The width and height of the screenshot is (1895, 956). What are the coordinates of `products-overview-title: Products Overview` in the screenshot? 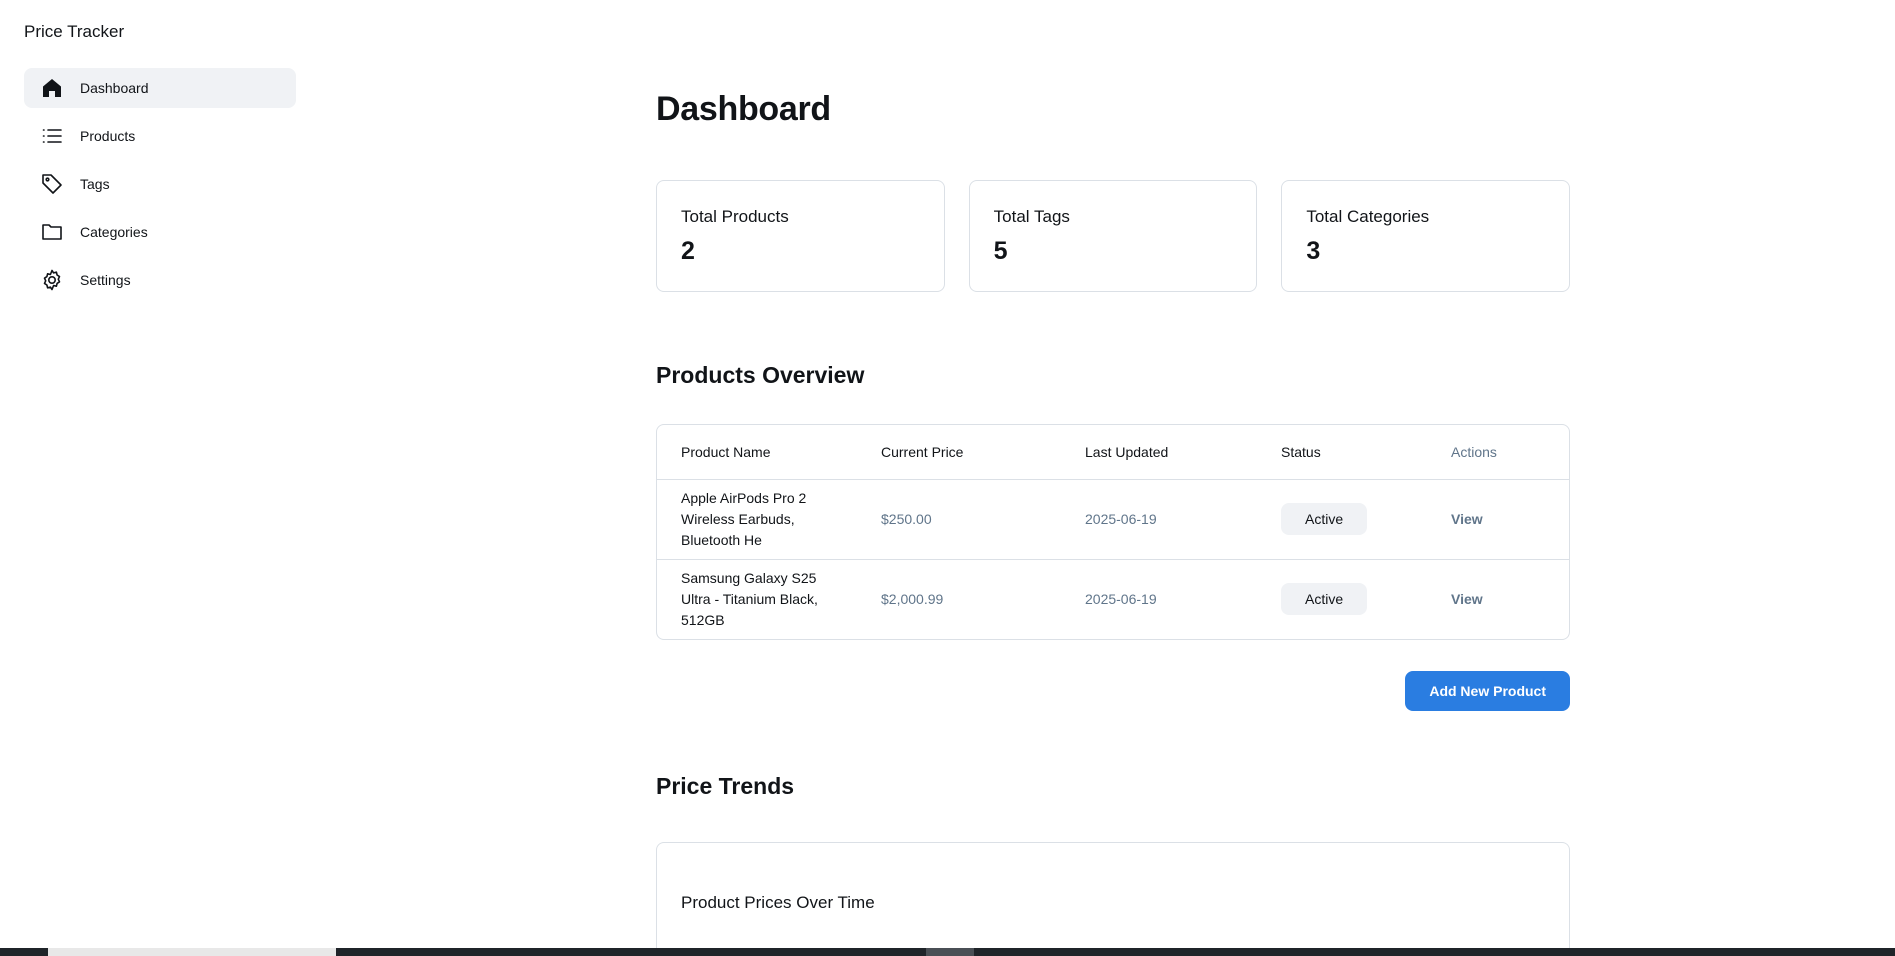 It's located at (760, 375).